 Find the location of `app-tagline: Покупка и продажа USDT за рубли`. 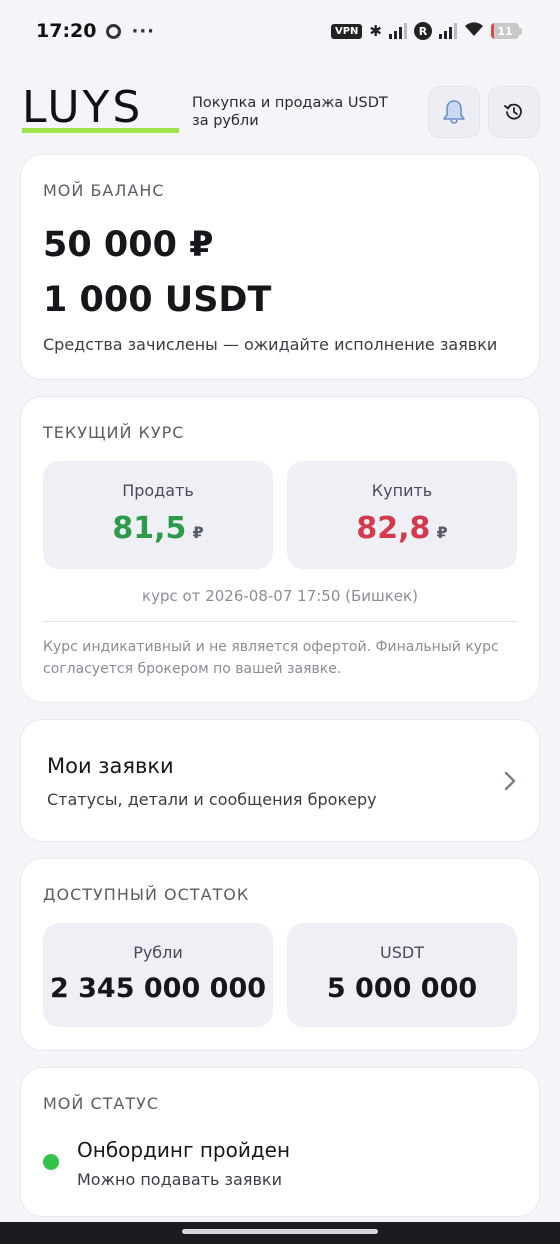

app-tagline: Покупка и продажа USDT за рубли is located at coordinates (290, 112).